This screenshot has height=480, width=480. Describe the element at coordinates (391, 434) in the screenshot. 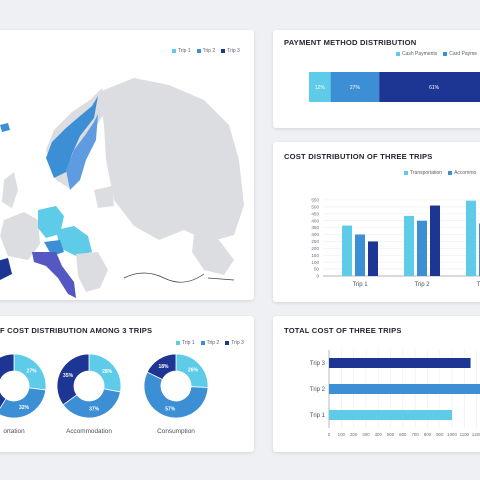

I see `x-tick-label: 500` at that location.